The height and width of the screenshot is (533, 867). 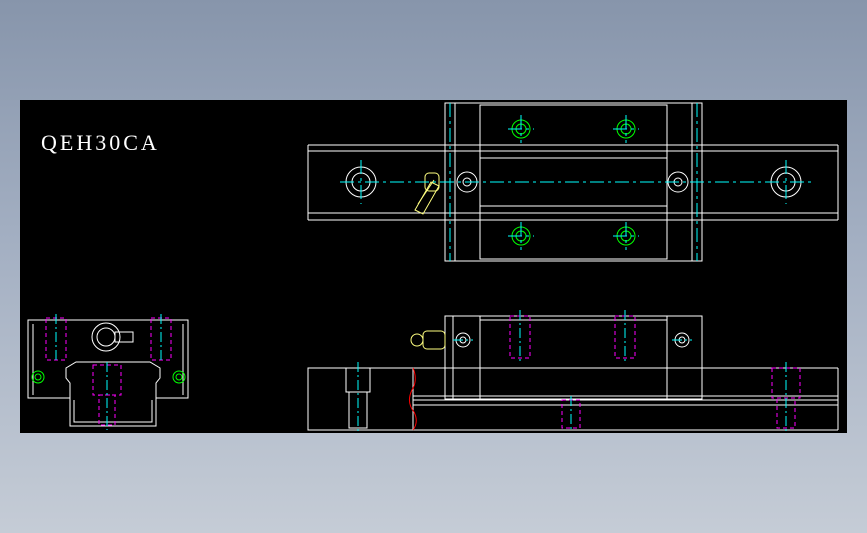 I want to click on side-view, so click(x=573, y=371).